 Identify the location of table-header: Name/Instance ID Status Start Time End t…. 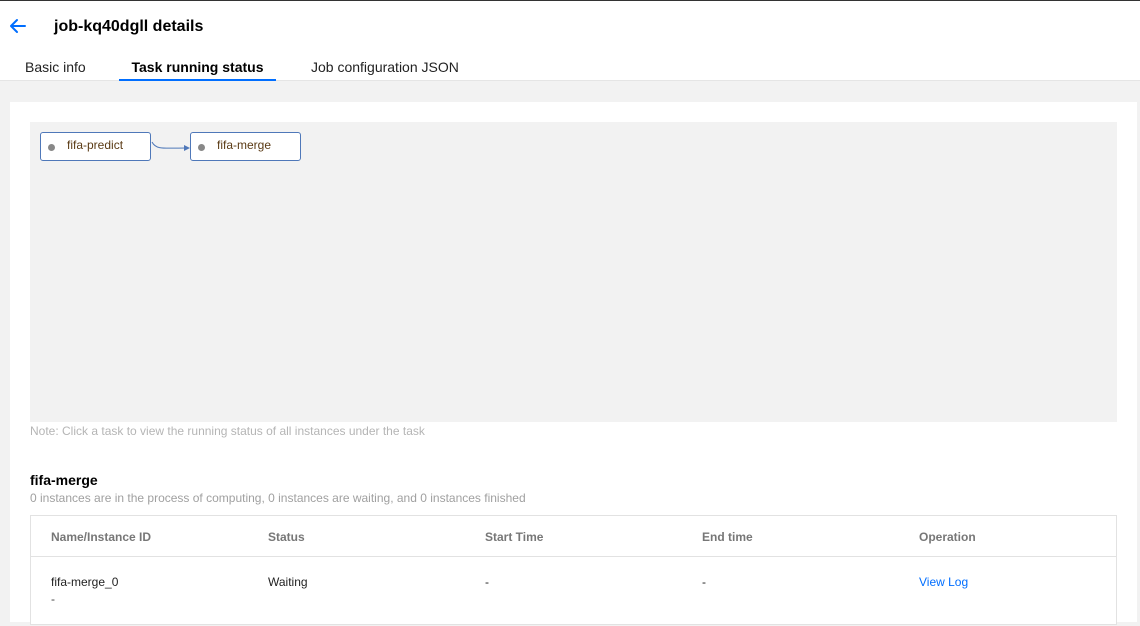
(573, 536).